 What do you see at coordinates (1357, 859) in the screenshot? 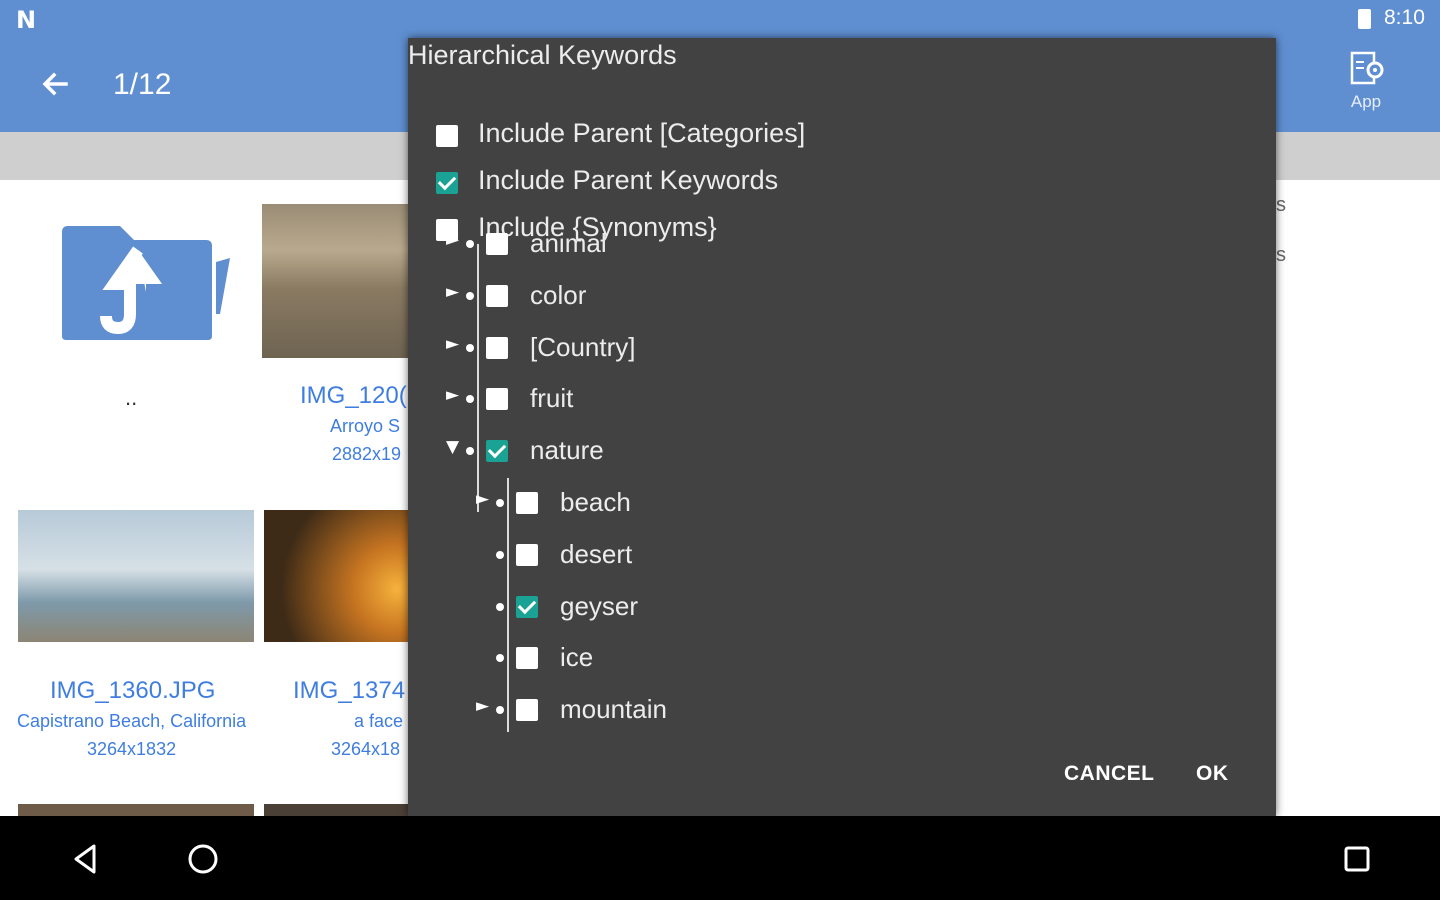
I see `square-recents-icon` at bounding box center [1357, 859].